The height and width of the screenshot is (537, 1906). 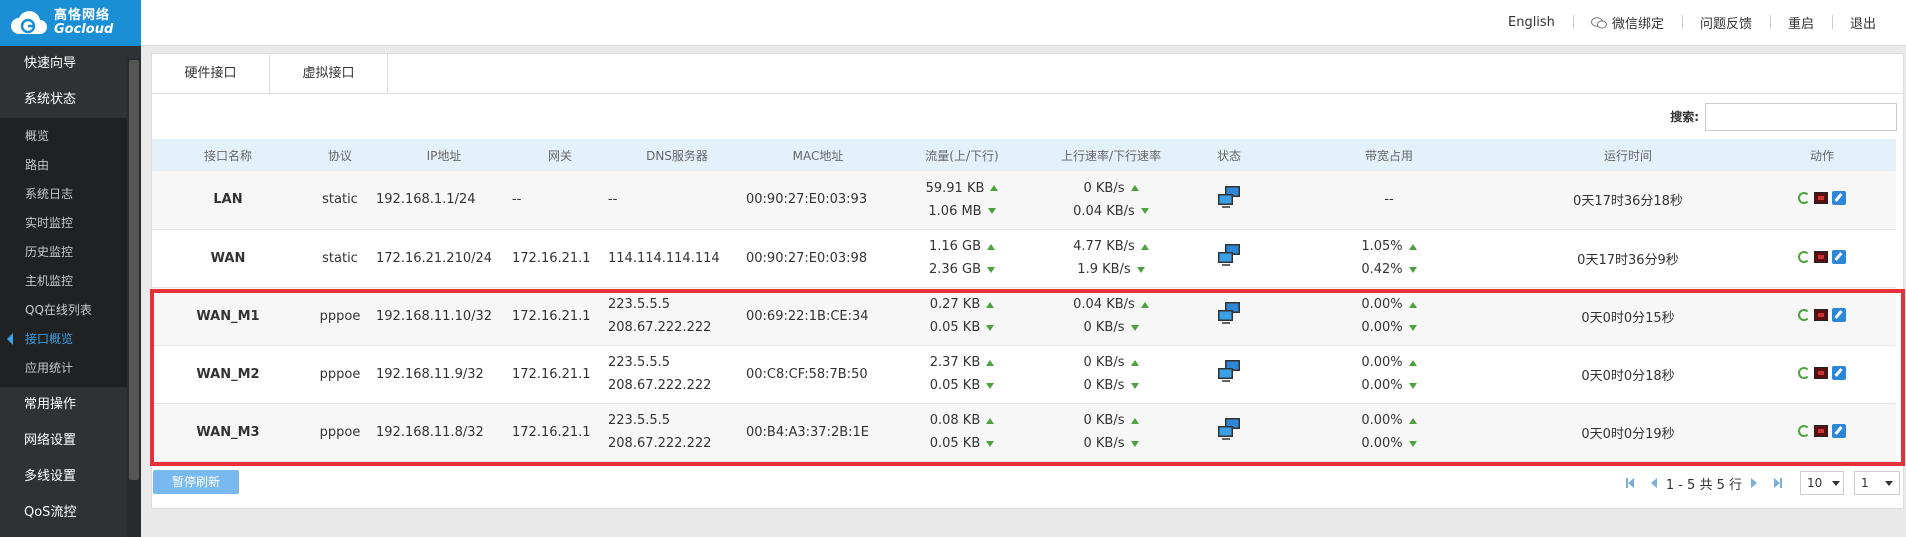 What do you see at coordinates (1801, 116) in the screenshot?
I see `search-input` at bounding box center [1801, 116].